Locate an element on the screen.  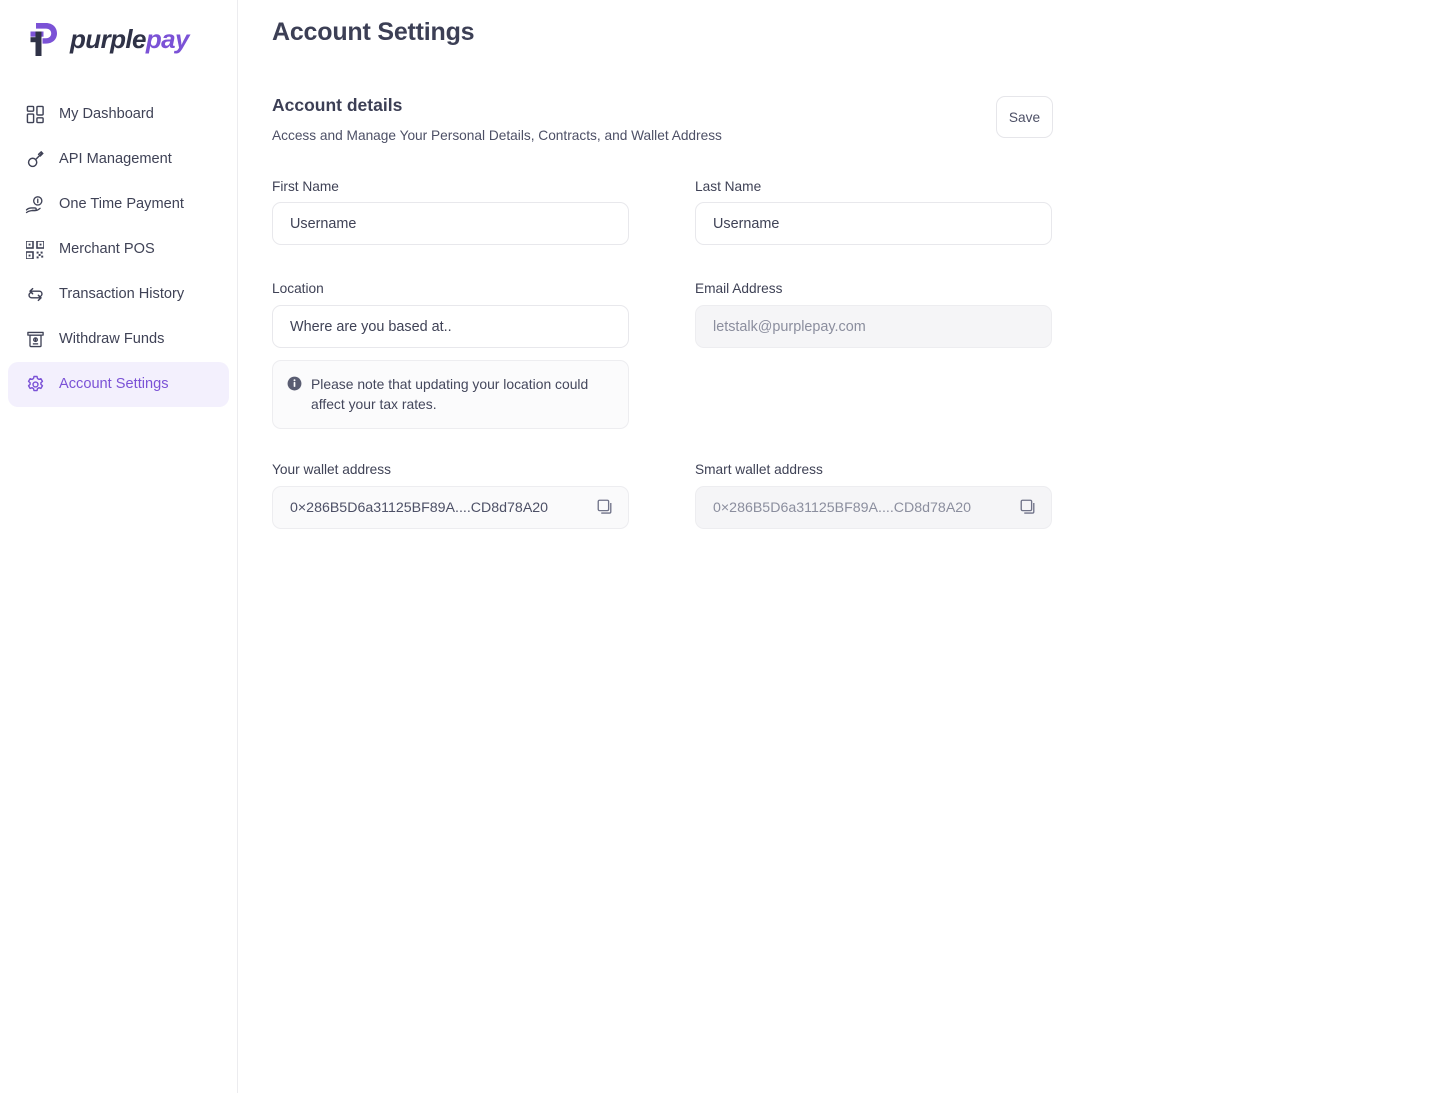
location-label: Location is located at coordinates (298, 289).